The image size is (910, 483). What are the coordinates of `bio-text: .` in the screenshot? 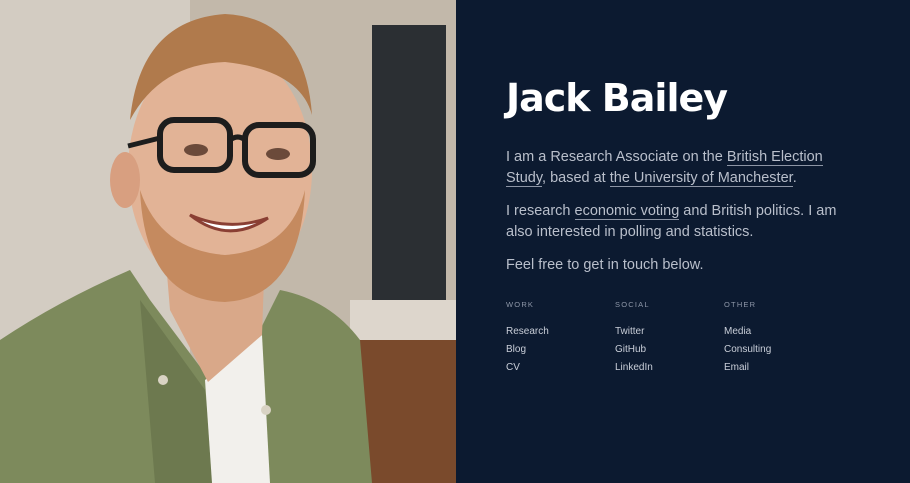 It's located at (794, 178).